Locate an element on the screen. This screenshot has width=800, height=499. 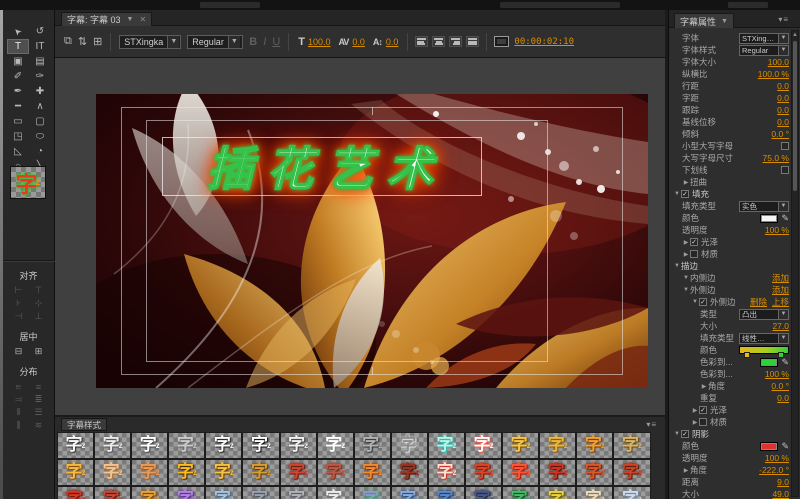
font-size-control: T 100.0 is located at coordinates (314, 42).